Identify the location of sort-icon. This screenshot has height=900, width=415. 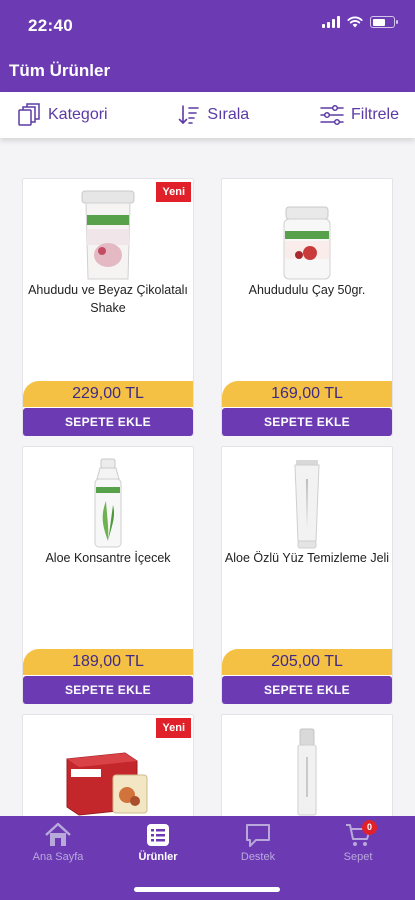
(189, 115).